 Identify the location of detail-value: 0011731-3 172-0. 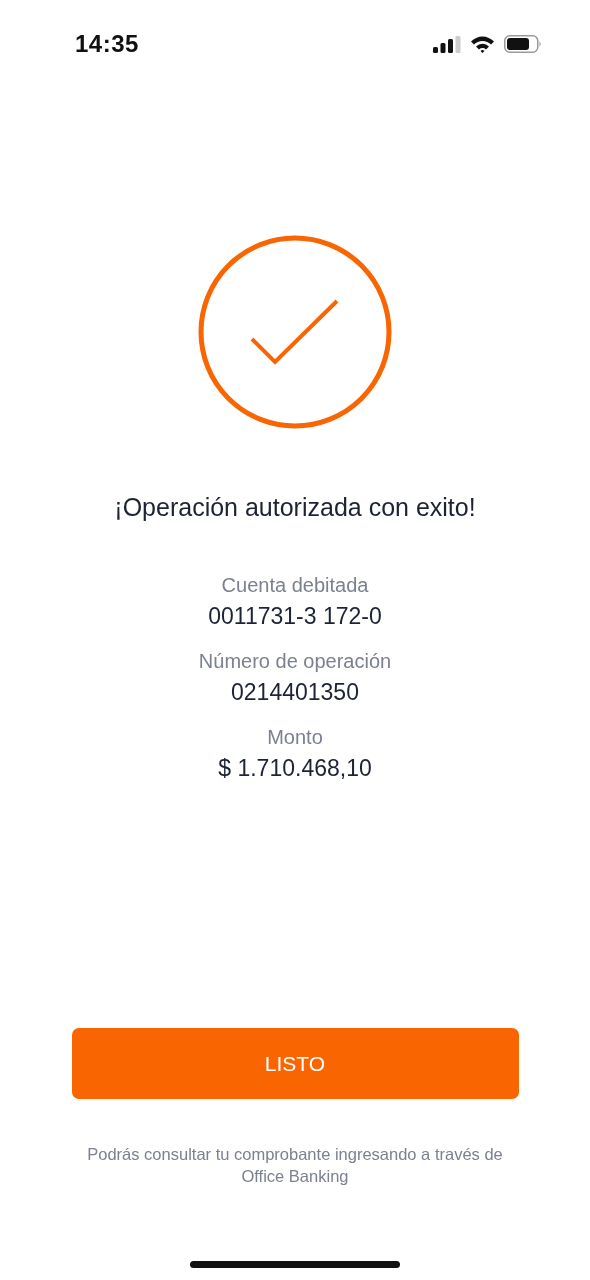
(295, 616).